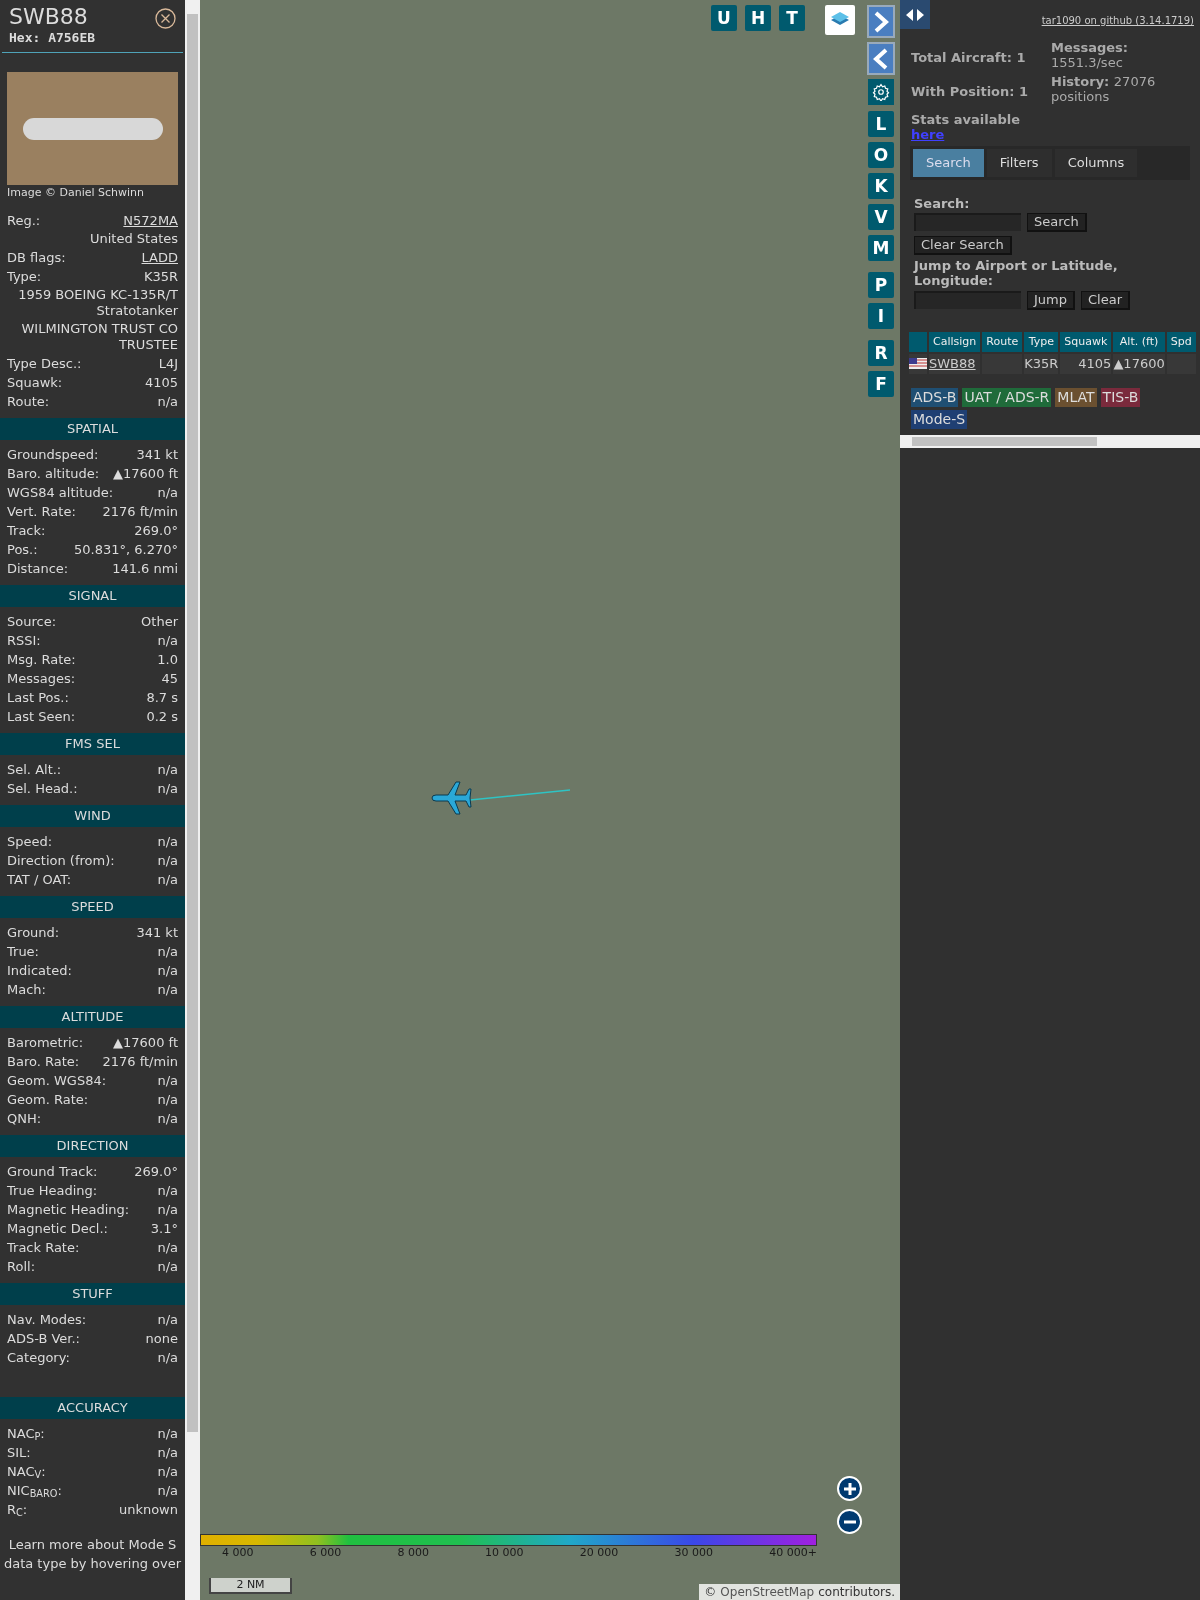 Image resolution: width=1200 pixels, height=1600 pixels. What do you see at coordinates (881, 186) in the screenshot?
I see `map-toggle-button: K` at bounding box center [881, 186].